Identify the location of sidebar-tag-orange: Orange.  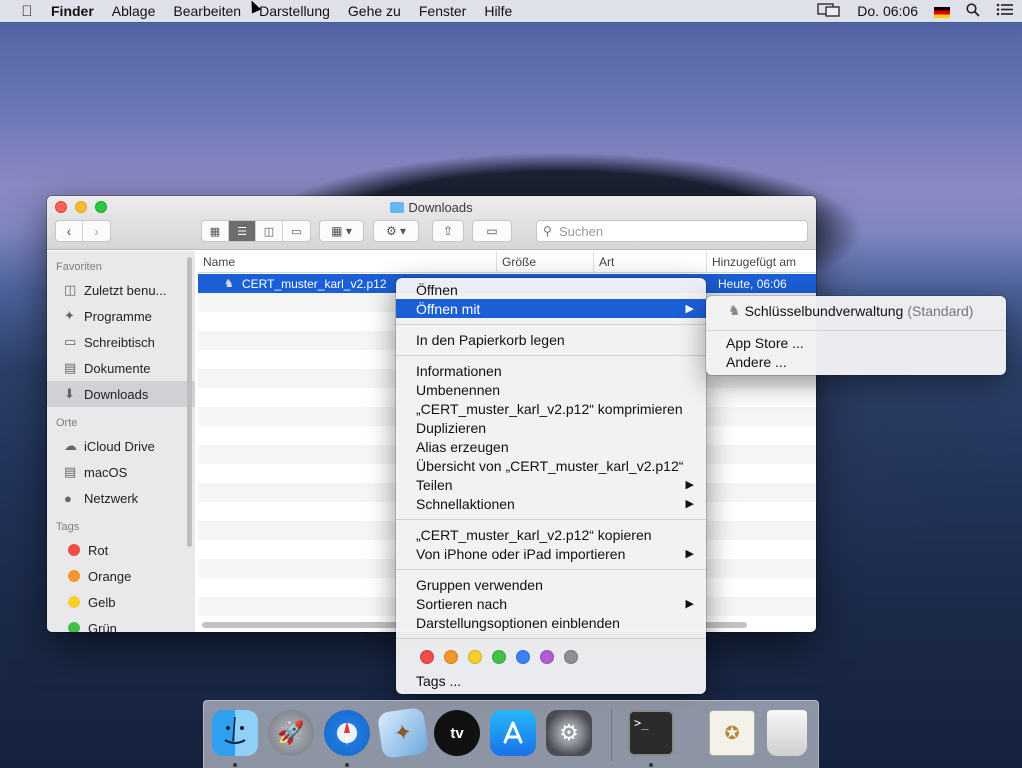
(121, 576).